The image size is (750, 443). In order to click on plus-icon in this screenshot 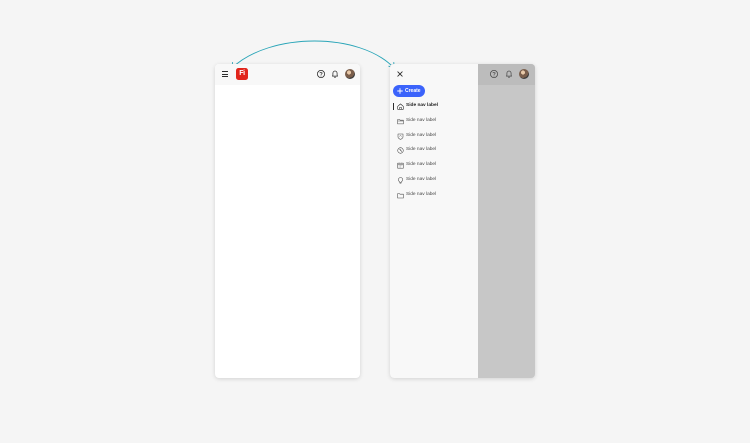, I will do `click(400, 91)`.